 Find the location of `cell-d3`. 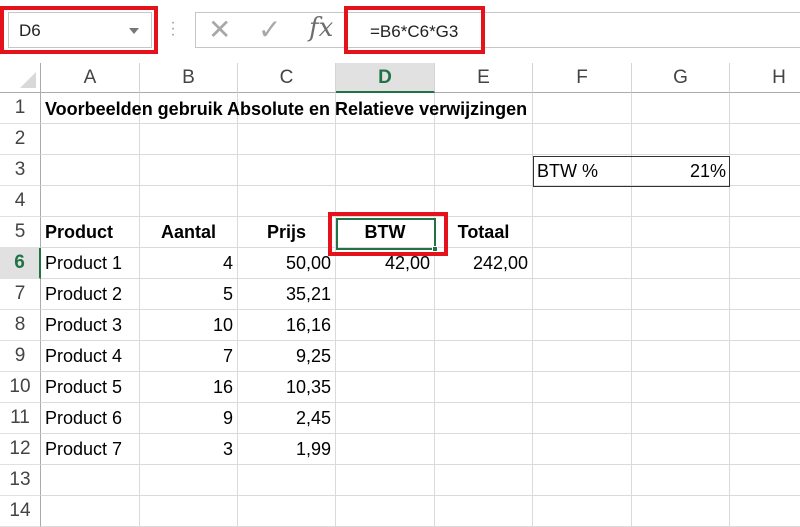

cell-d3 is located at coordinates (385, 170).